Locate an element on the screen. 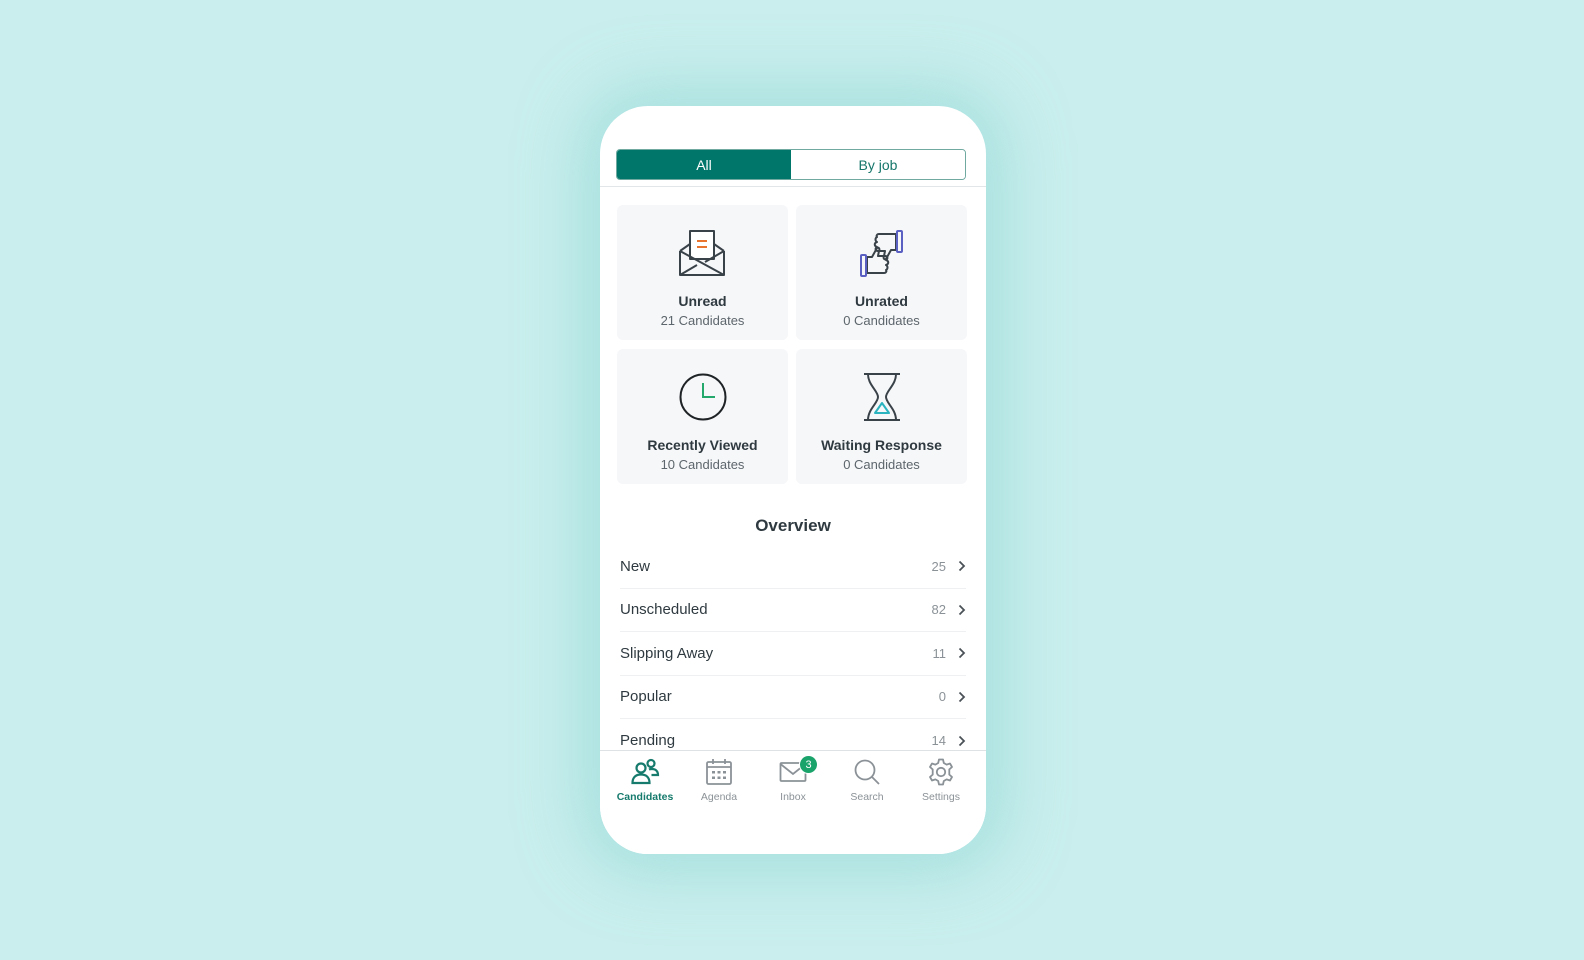 This screenshot has height=960, width=1584. card-title: Unread is located at coordinates (702, 301).